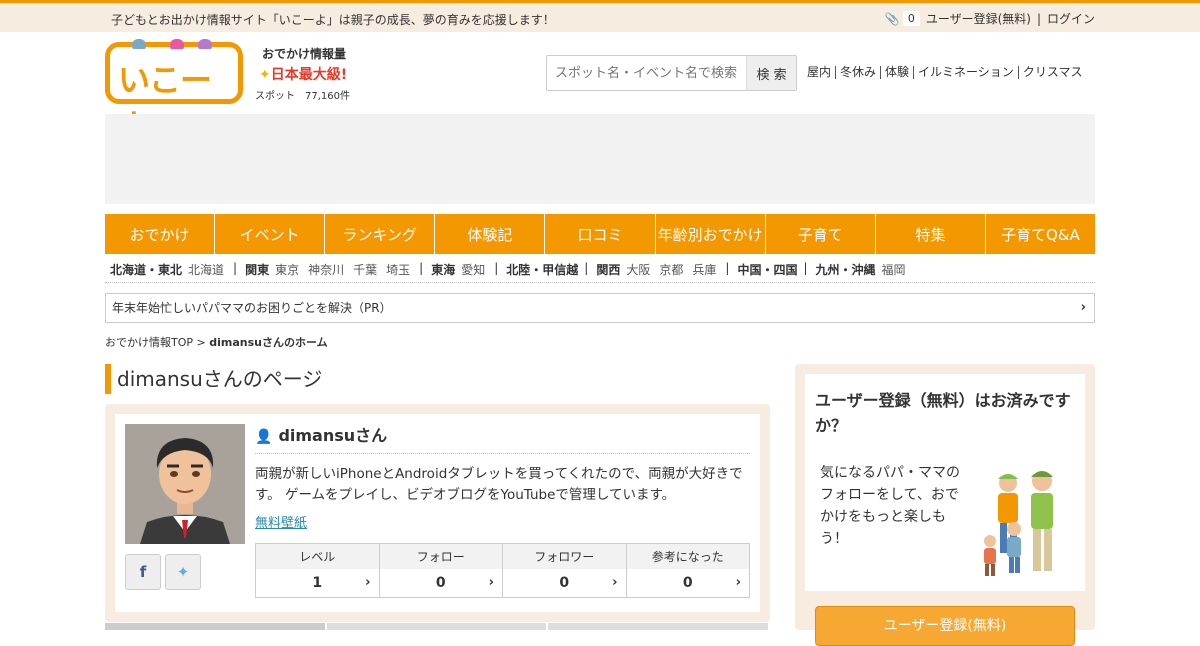 This screenshot has width=1200, height=646. I want to click on region-name: 九州・沖縄, so click(846, 269).